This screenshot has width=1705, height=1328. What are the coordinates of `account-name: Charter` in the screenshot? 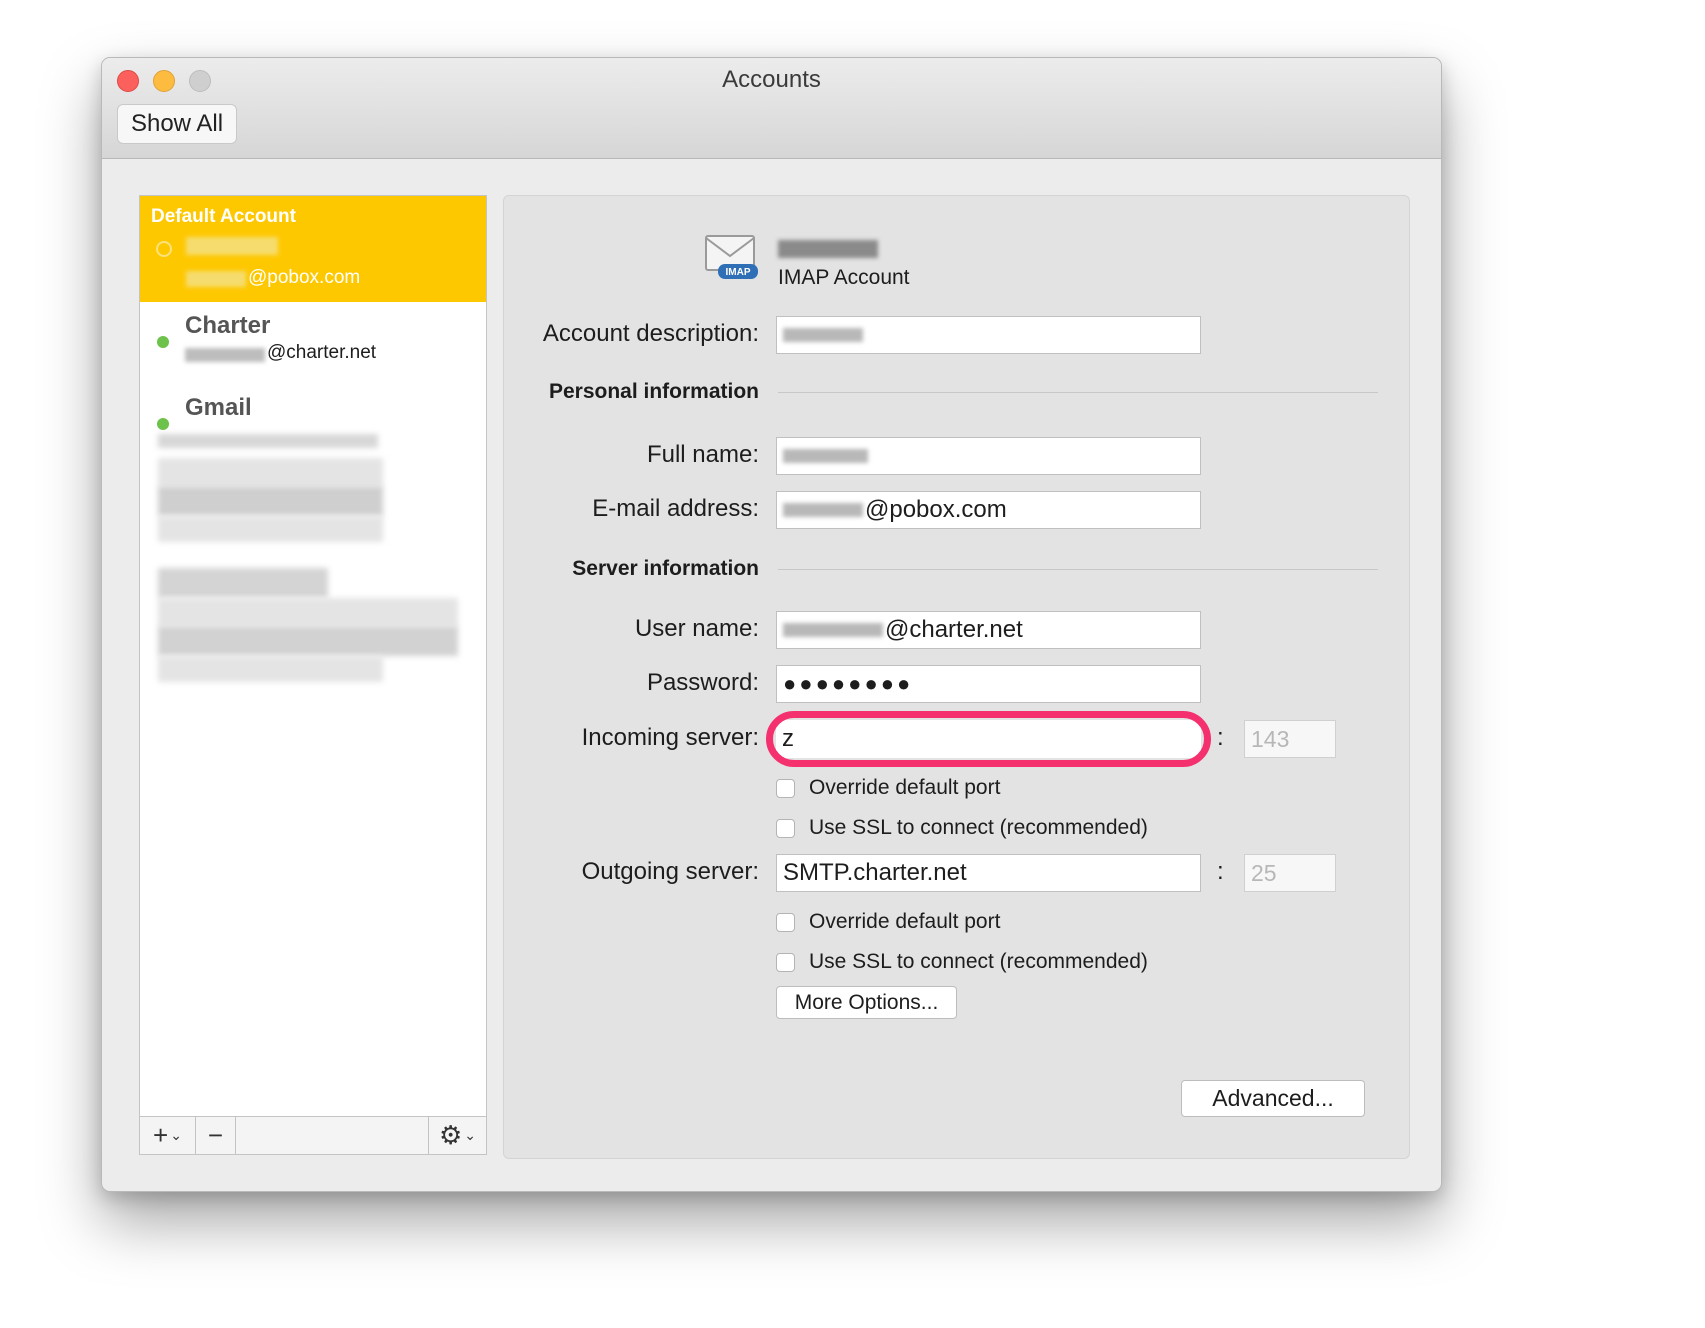 It's located at (228, 325).